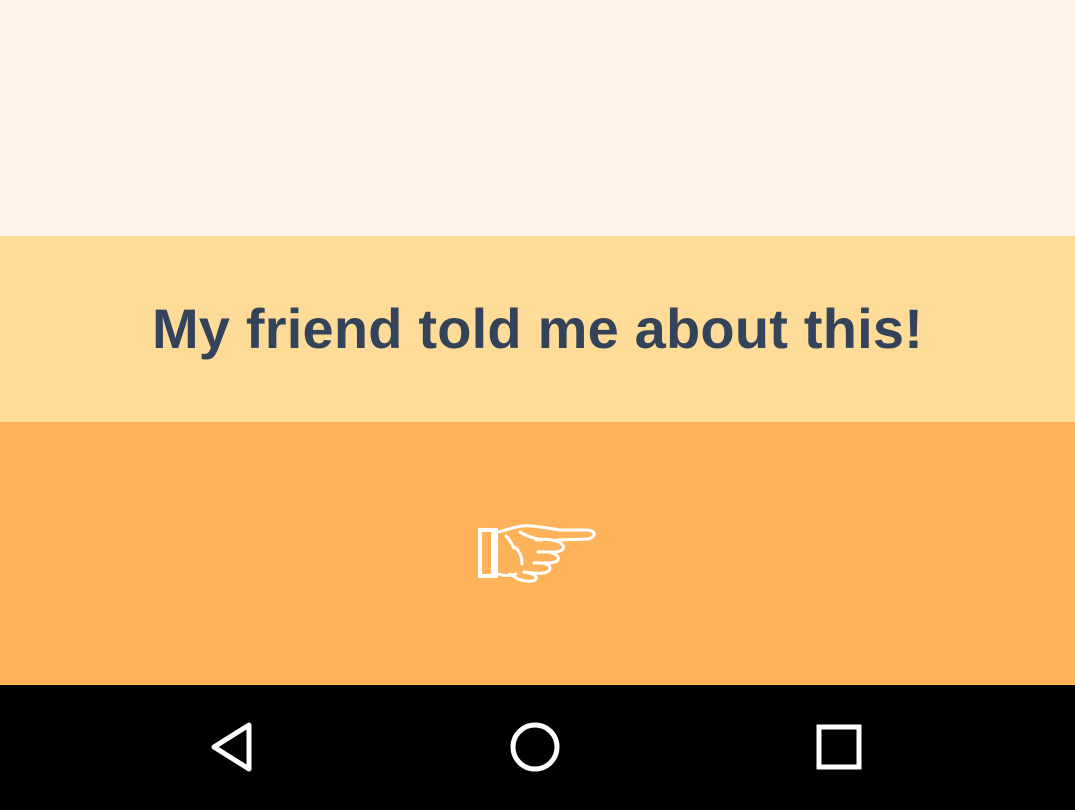  I want to click on back-button, so click(232, 747).